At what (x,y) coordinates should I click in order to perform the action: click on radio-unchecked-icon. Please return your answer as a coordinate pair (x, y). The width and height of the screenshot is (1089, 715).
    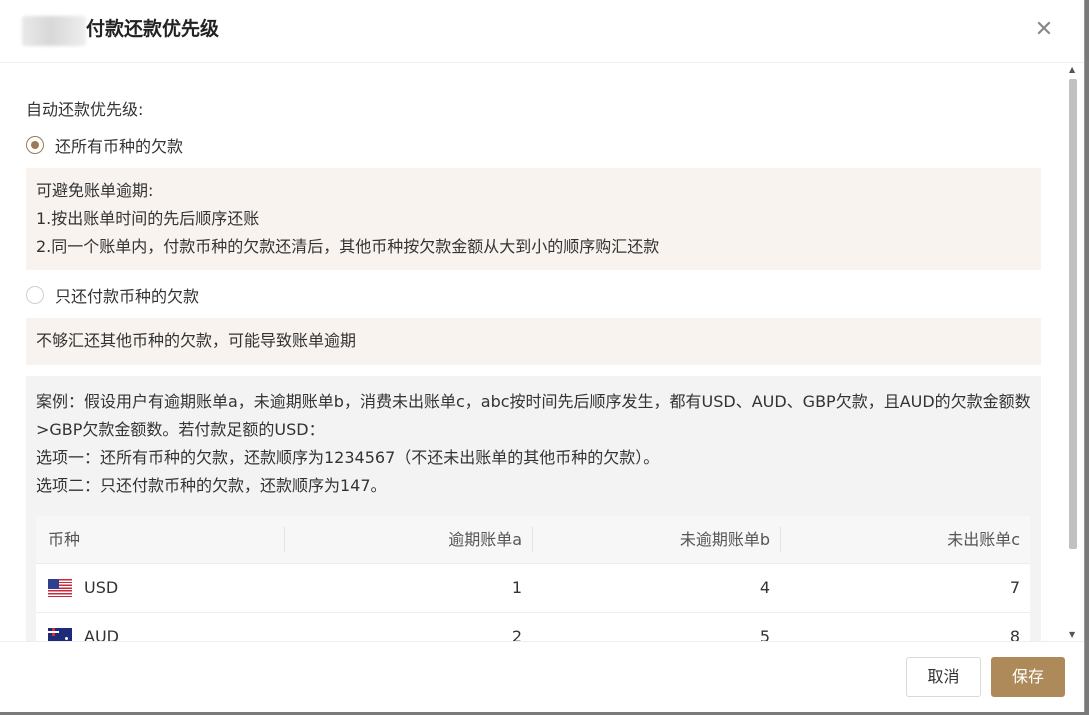
    Looking at the image, I should click on (35, 295).